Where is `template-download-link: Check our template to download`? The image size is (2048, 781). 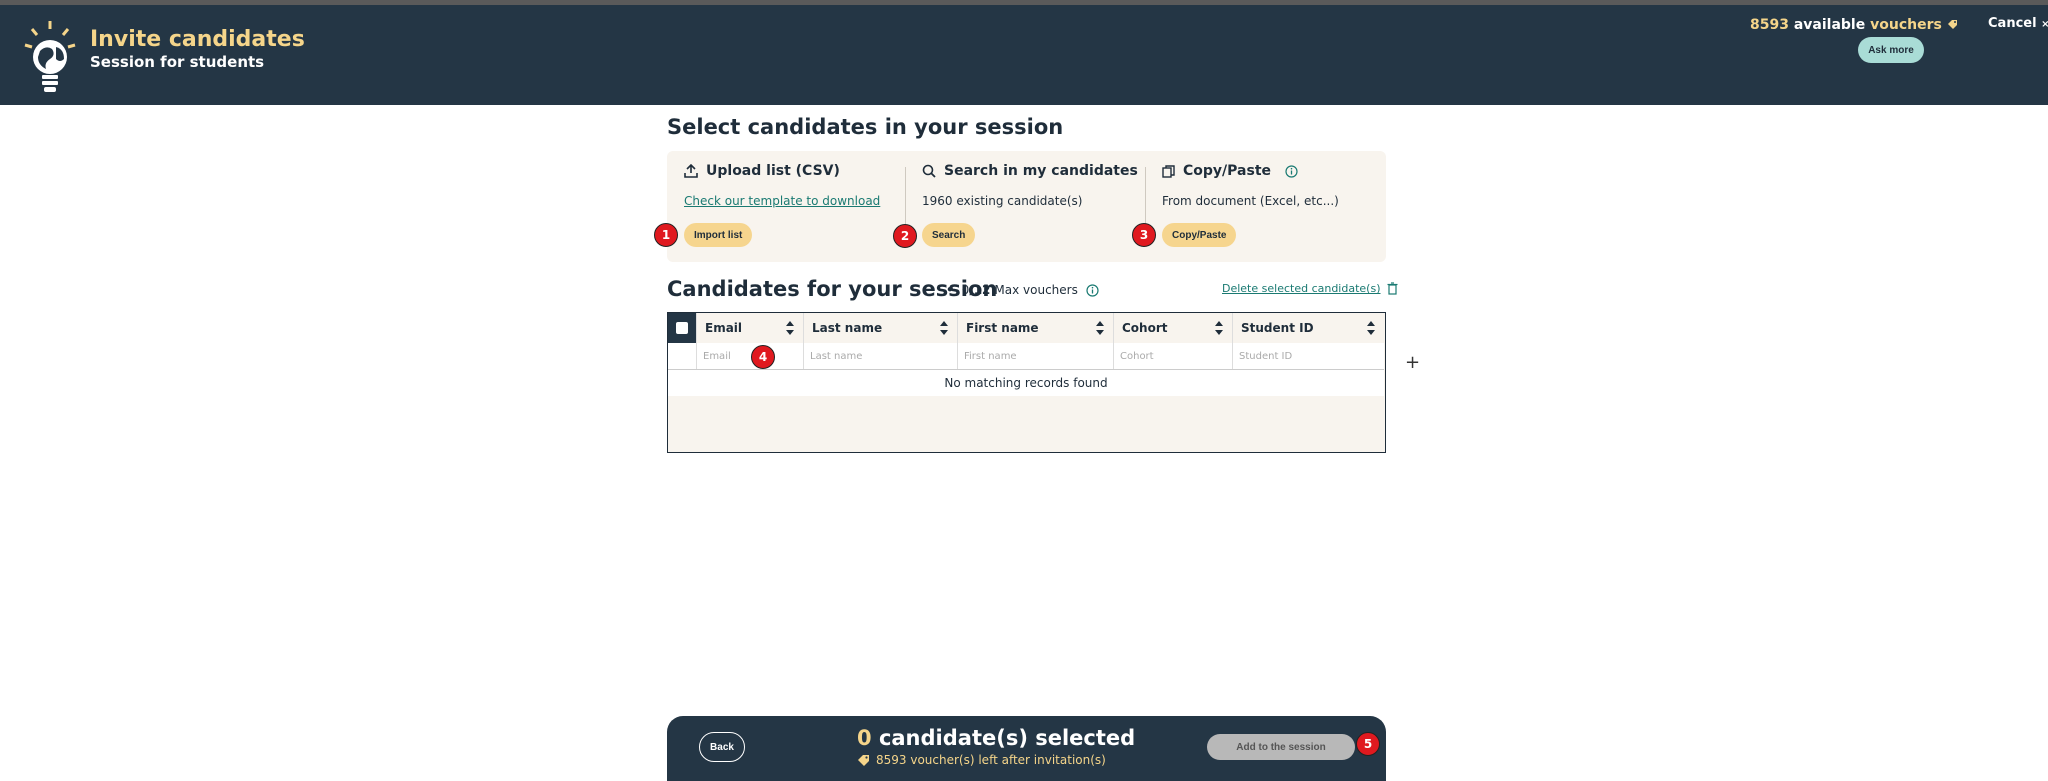
template-download-link: Check our template to download is located at coordinates (782, 201).